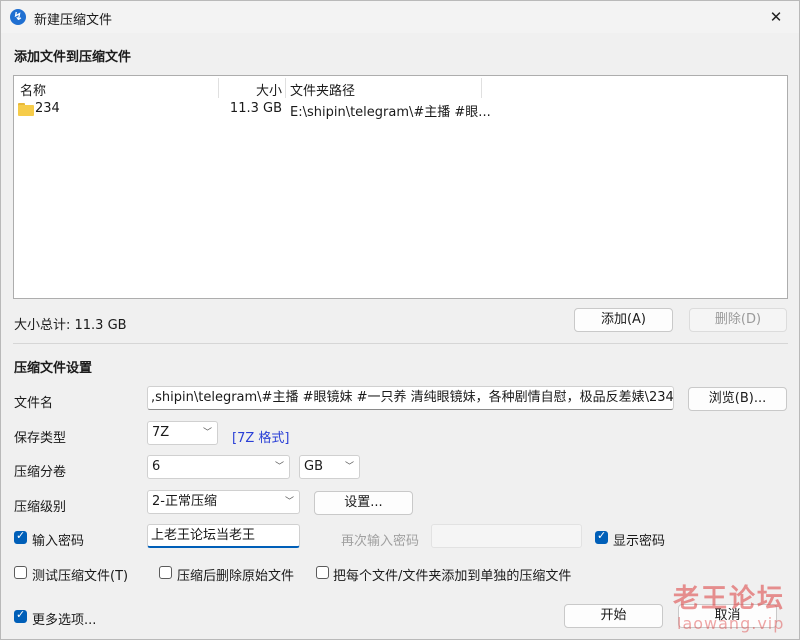 Image resolution: width=800 pixels, height=640 pixels. I want to click on split-select: 6 ﹀, so click(218, 467).